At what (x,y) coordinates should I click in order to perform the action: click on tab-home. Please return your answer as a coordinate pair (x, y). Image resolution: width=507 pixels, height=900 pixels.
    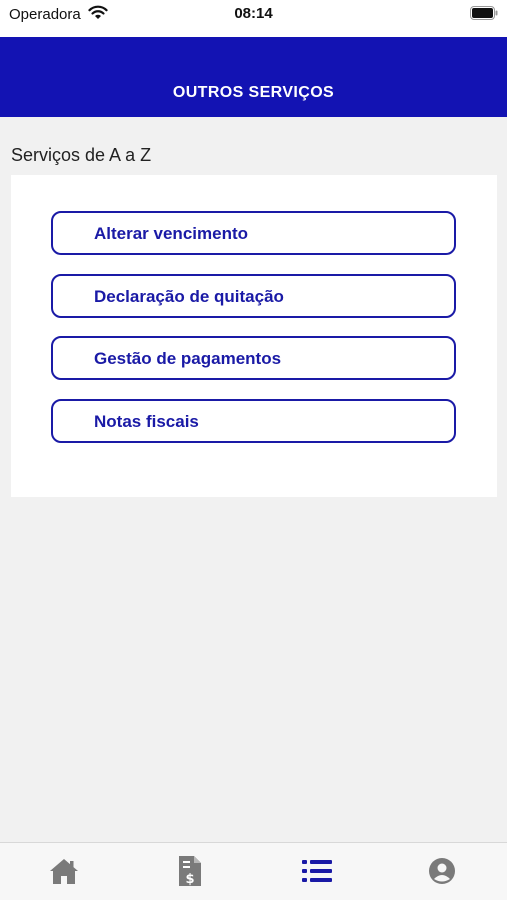
    Looking at the image, I should click on (64, 873).